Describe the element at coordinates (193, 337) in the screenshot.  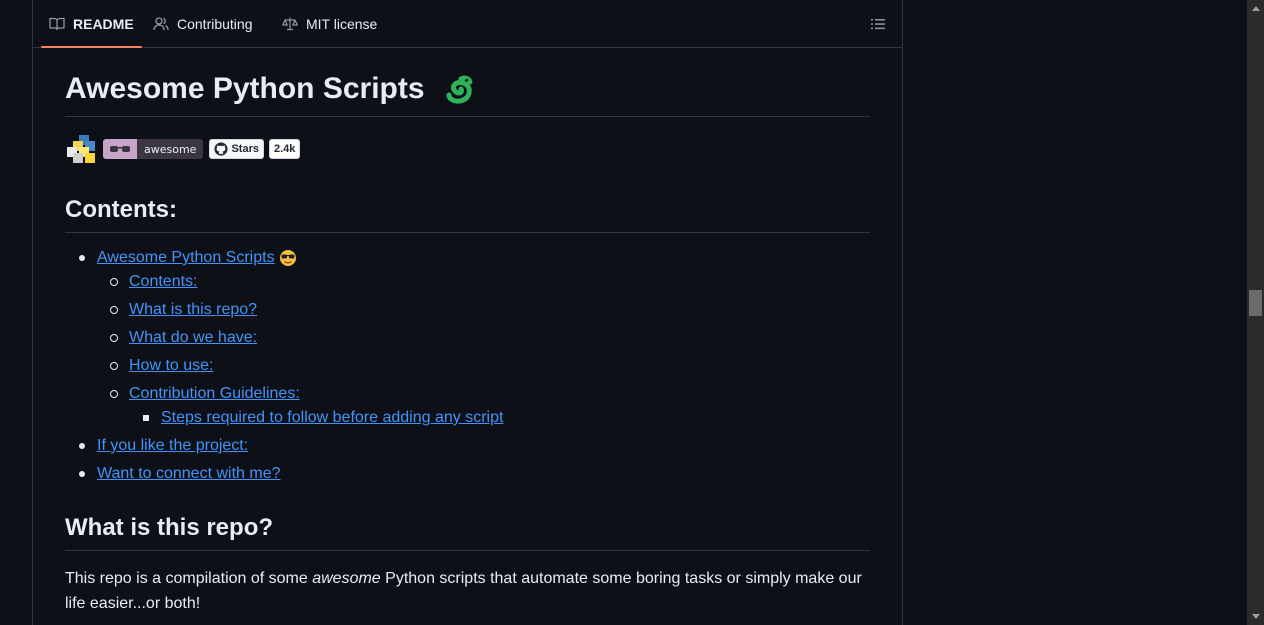
I see `toc-link-what-do-we-have: What do we have:` at that location.